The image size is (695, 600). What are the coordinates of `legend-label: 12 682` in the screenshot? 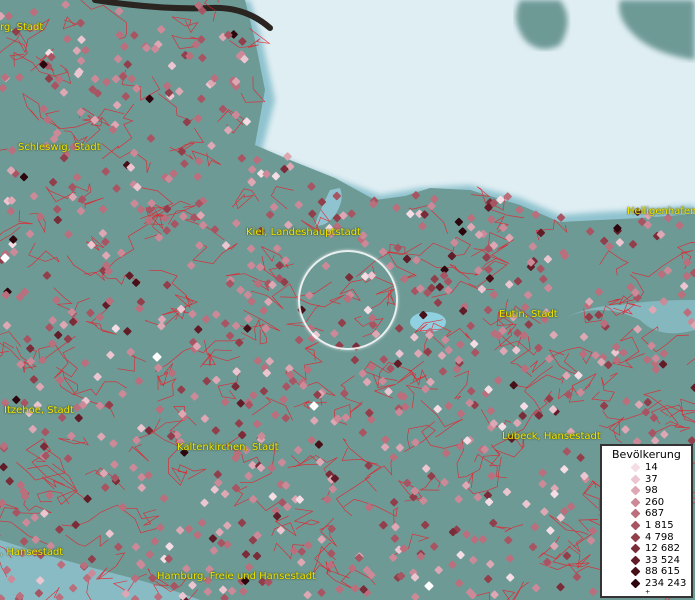 It's located at (662, 549).